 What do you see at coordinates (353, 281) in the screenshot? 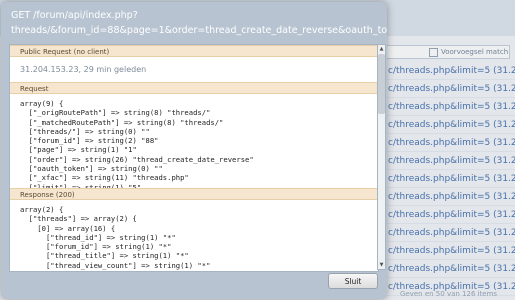
I see `close-button: Sluit` at bounding box center [353, 281].